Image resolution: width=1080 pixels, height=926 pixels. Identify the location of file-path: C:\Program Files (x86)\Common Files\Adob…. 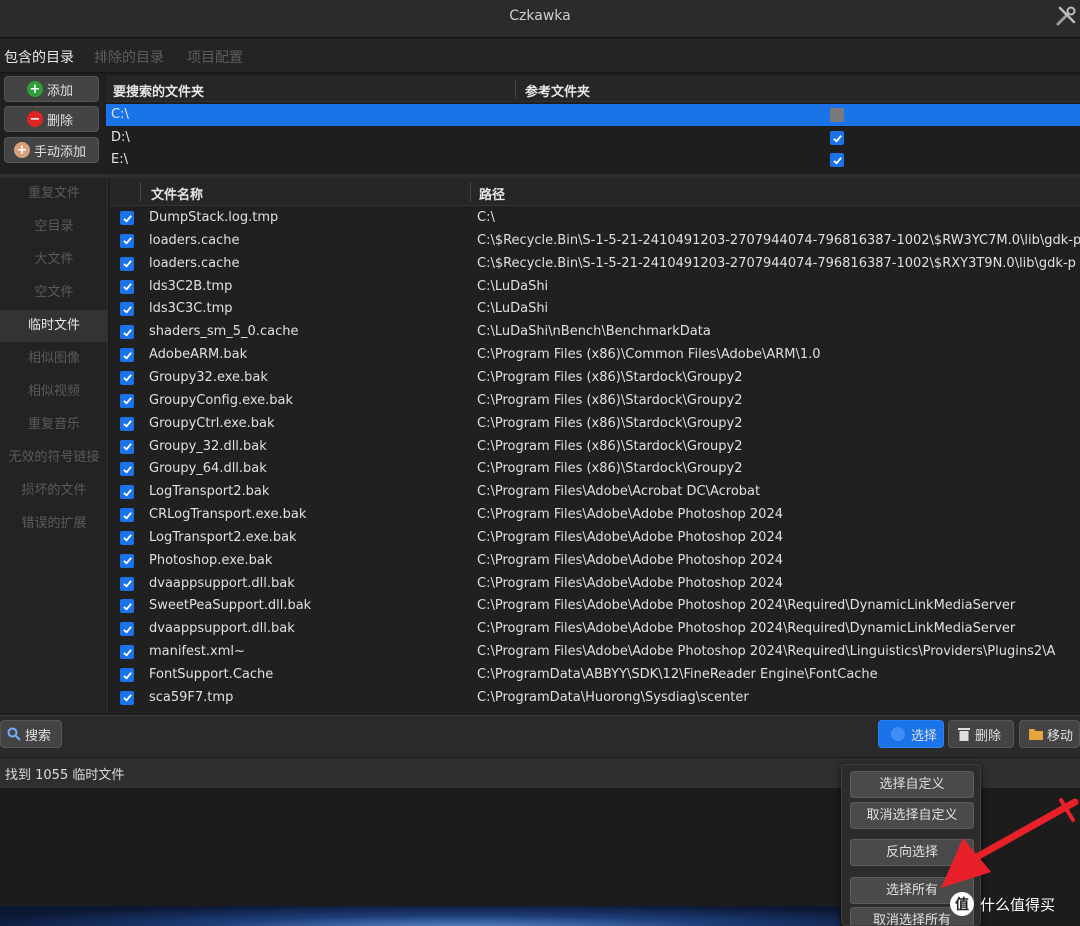
(649, 355).